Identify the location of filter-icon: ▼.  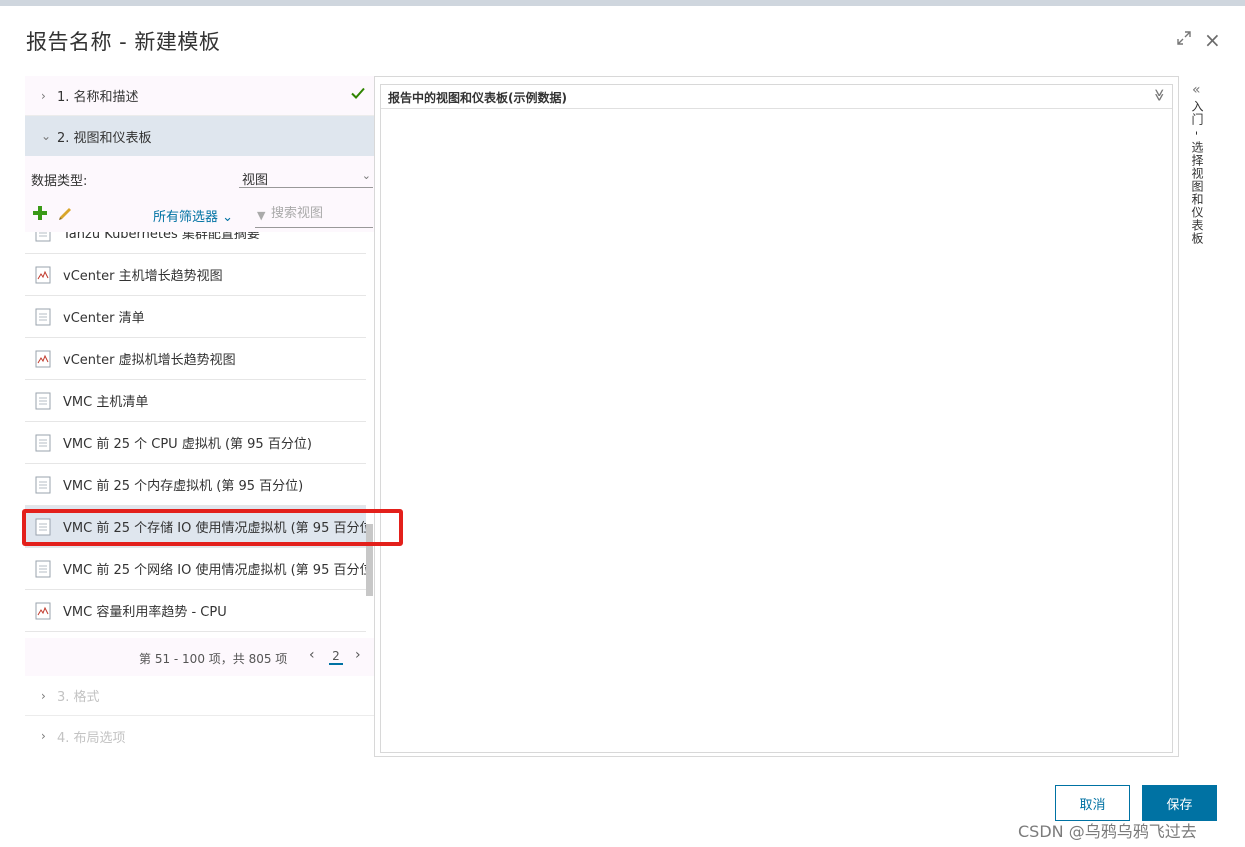
(261, 215).